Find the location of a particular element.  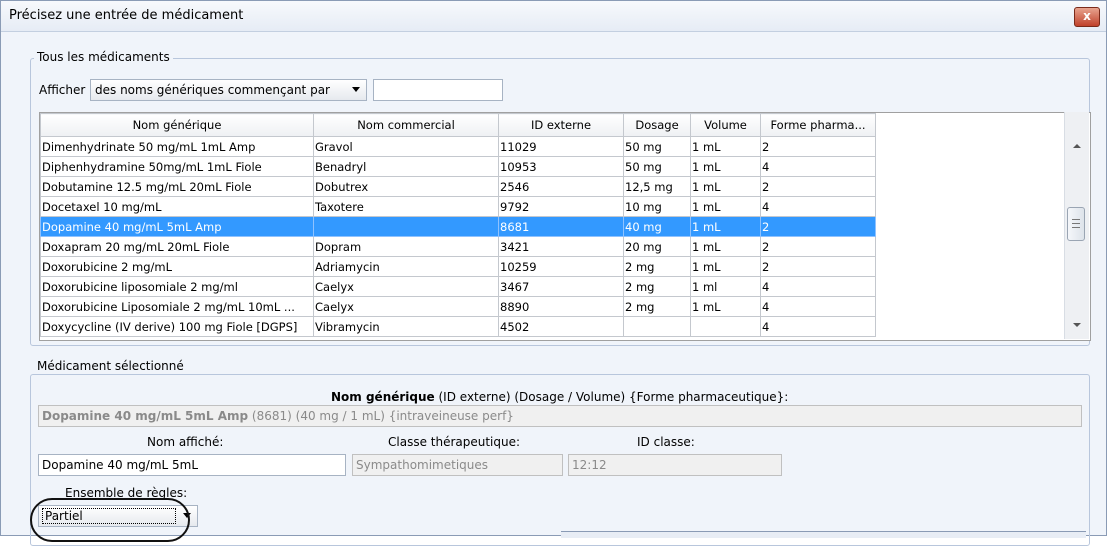

table-cell: Docetaxel 10 mg/mL is located at coordinates (177, 206).